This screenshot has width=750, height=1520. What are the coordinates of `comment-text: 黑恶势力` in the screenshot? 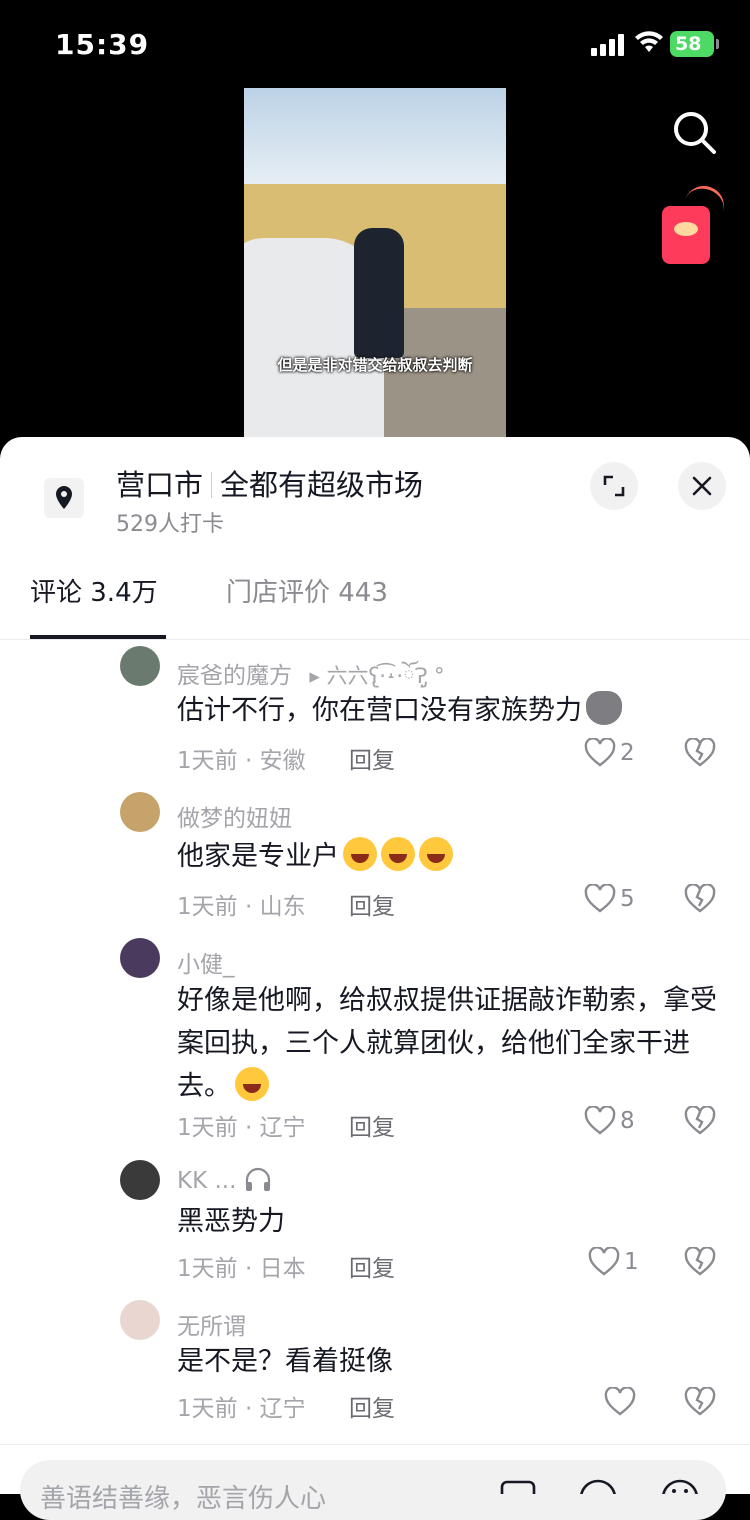 It's located at (231, 1221).